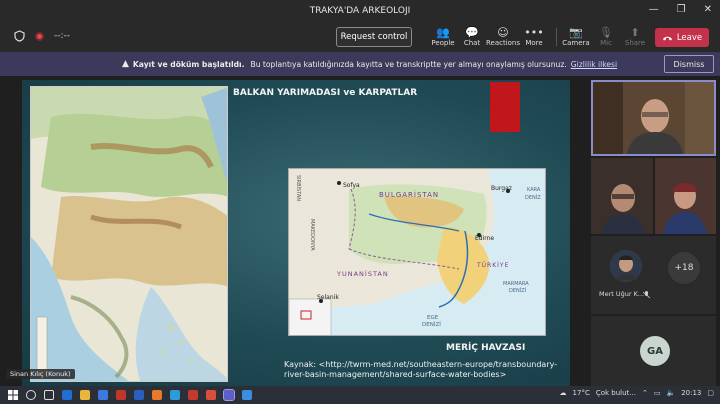  What do you see at coordinates (31, 395) in the screenshot?
I see `search-icon` at bounding box center [31, 395].